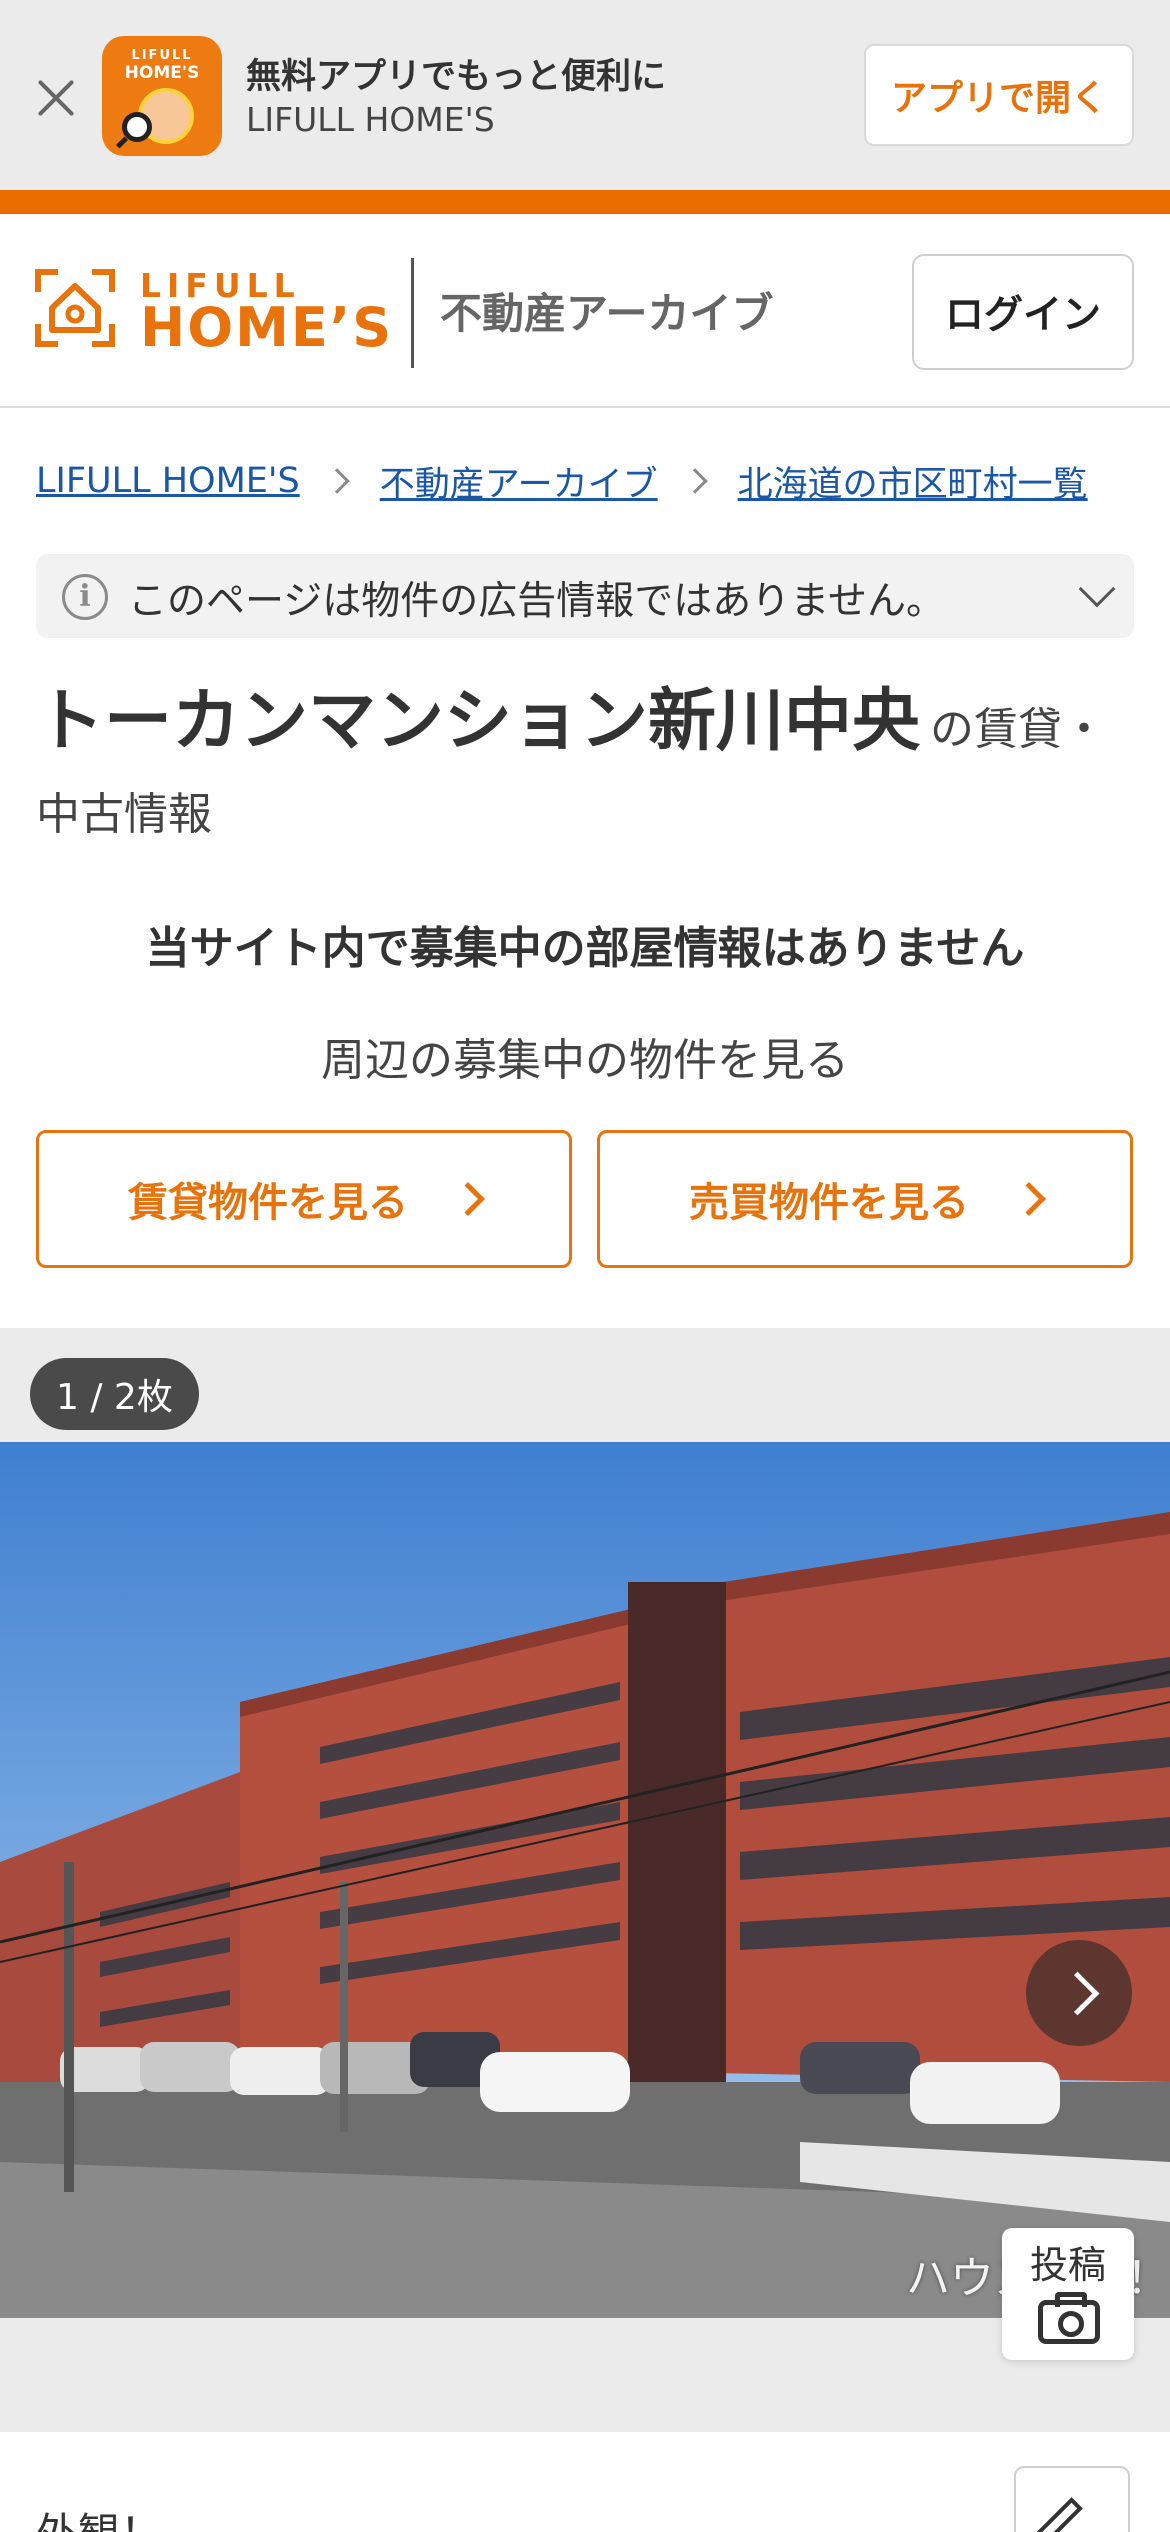  I want to click on app-banner-title: 無料アプリでもっと便利に, so click(456, 77).